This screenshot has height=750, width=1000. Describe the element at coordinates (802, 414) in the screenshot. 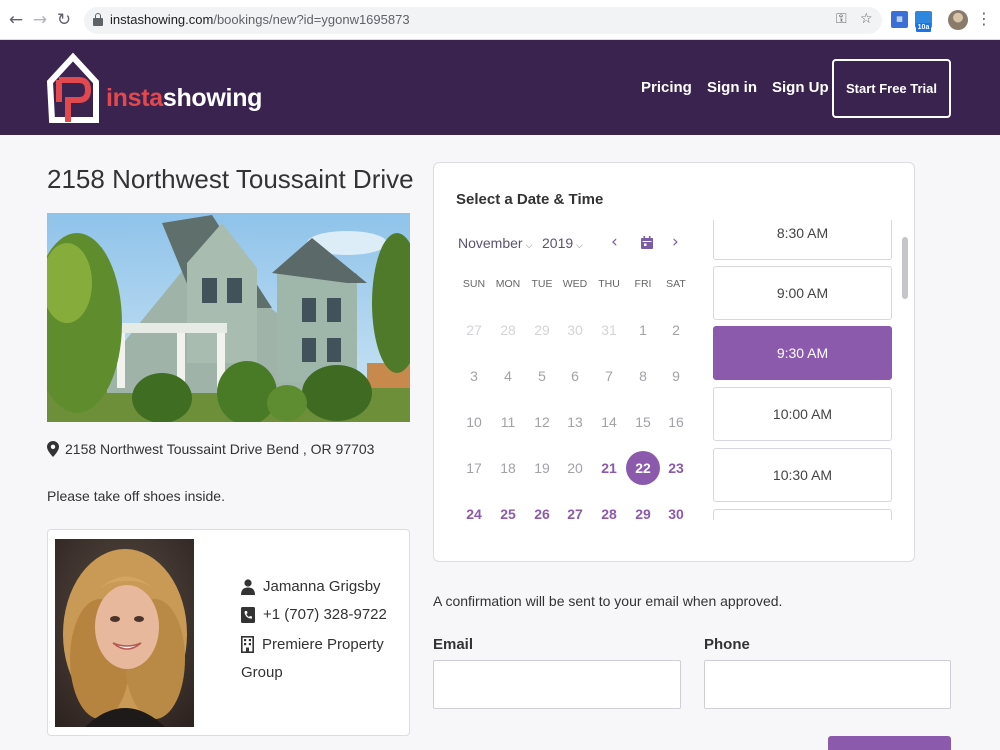

I see `time-slot: 10:00 AM` at that location.